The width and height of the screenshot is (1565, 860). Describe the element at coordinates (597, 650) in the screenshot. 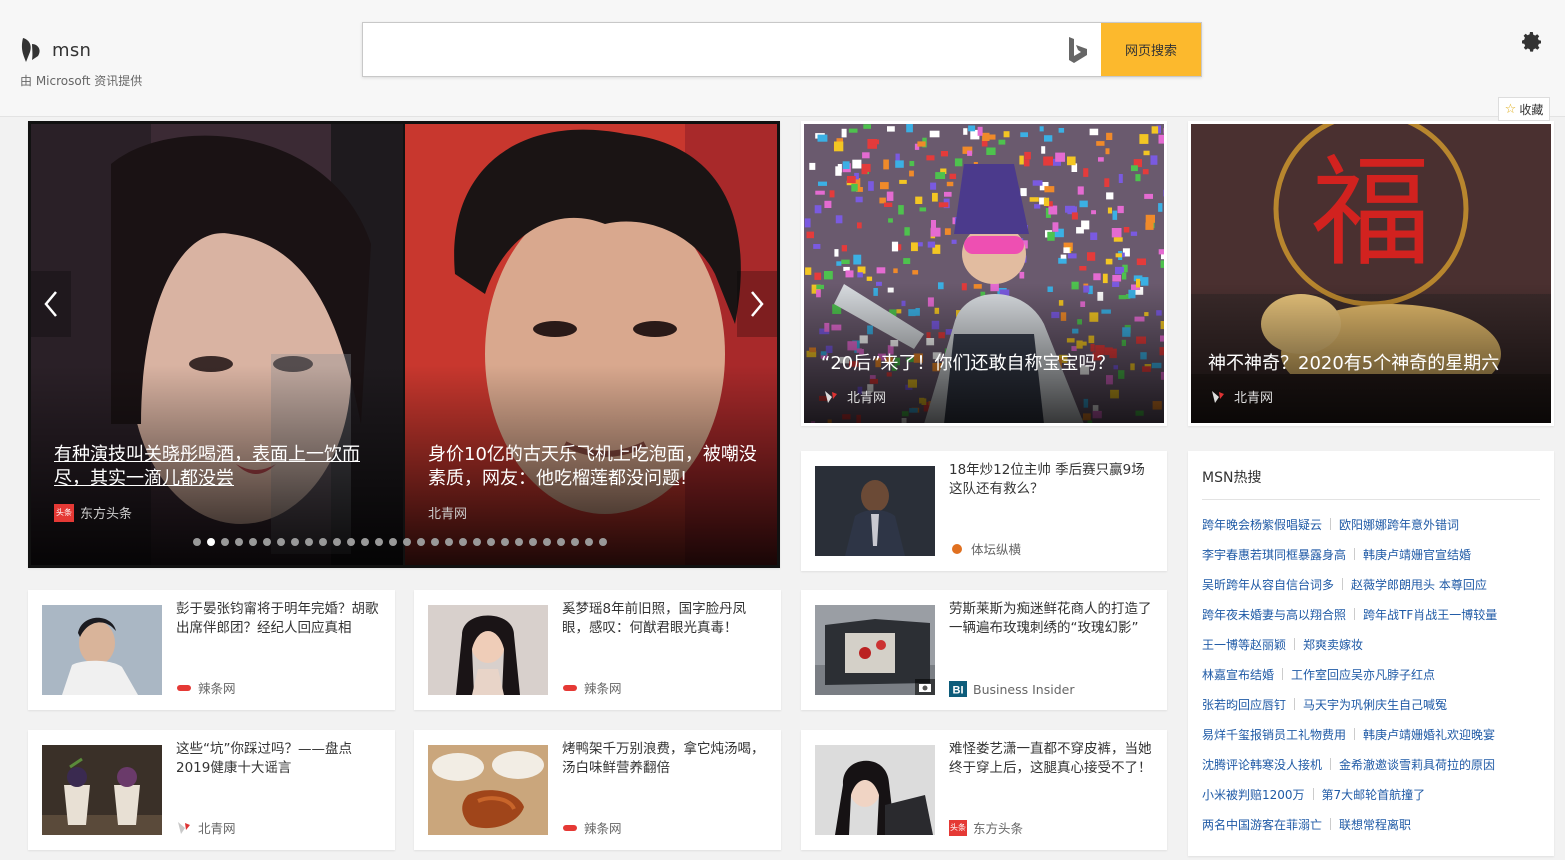

I see `news-card: 奚梦瑶8年前旧照，国字脸丹凤眼，感叹：何猷君眼光真毒！ 辣条网` at that location.